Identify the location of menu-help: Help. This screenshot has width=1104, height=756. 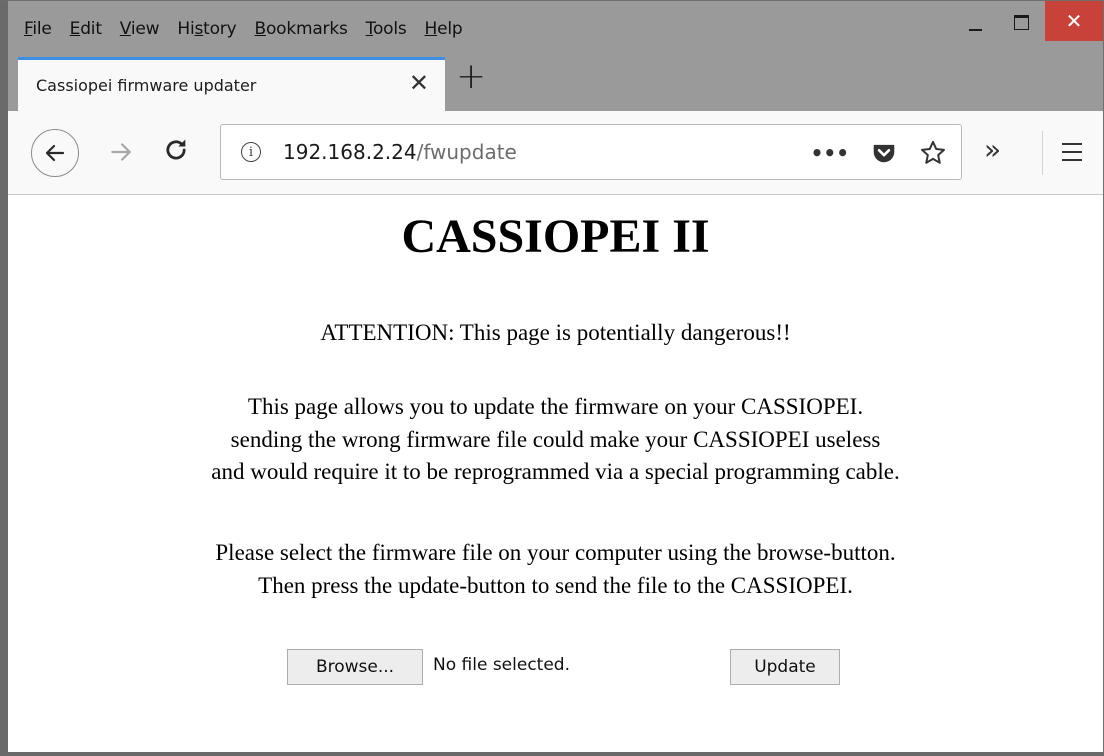
(444, 29).